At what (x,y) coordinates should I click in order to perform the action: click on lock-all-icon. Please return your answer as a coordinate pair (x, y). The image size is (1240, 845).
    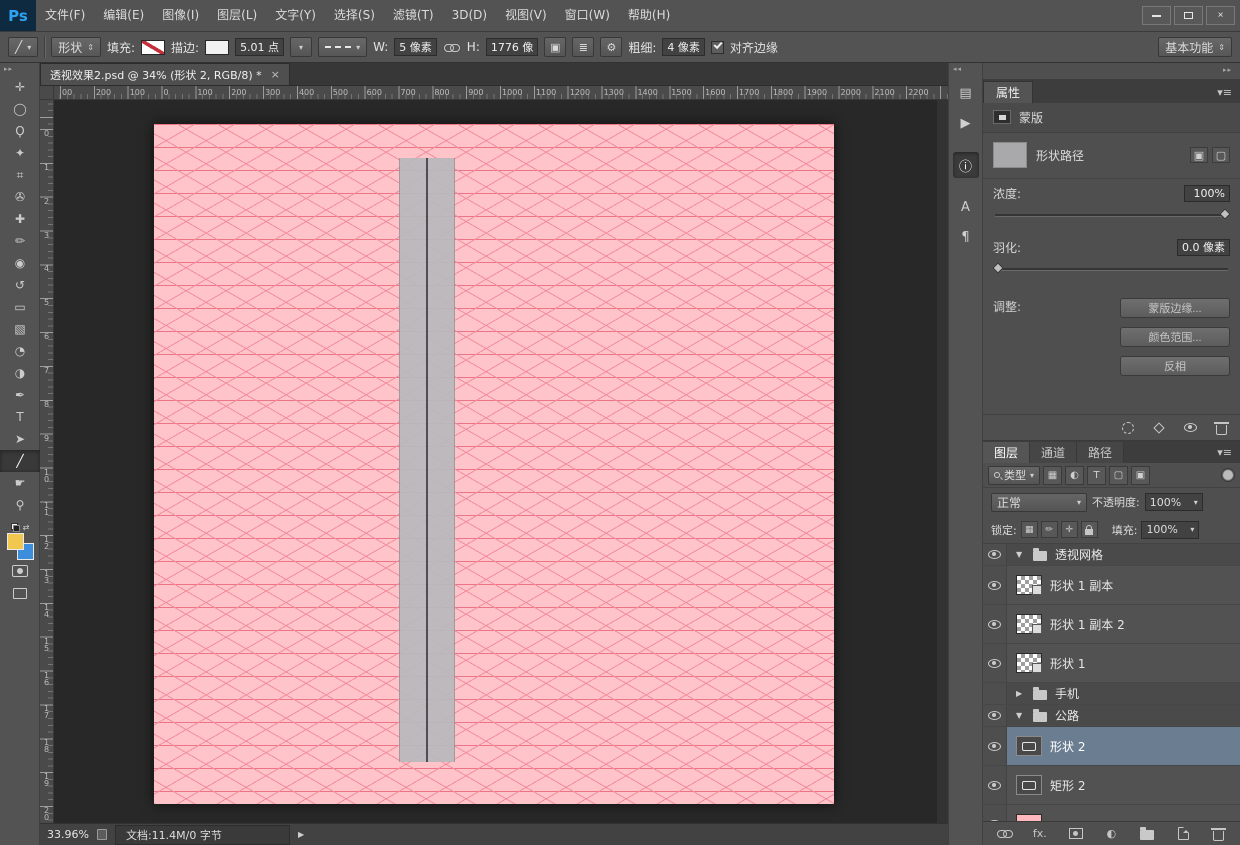
    Looking at the image, I should click on (1089, 529).